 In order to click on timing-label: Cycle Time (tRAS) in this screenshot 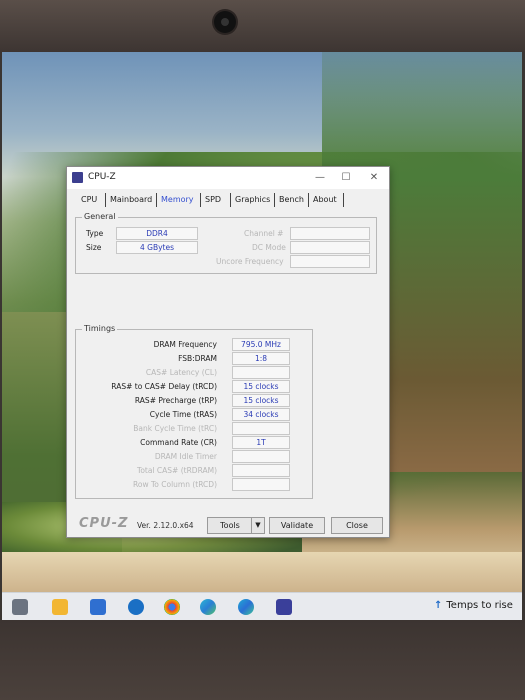, I will do `click(183, 414)`.